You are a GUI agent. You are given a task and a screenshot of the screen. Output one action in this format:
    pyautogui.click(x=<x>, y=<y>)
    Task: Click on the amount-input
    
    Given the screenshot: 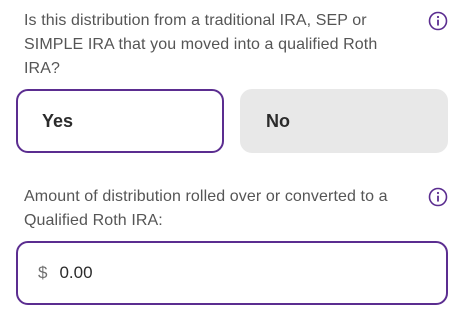 What is the action you would take?
    pyautogui.click(x=229, y=273)
    